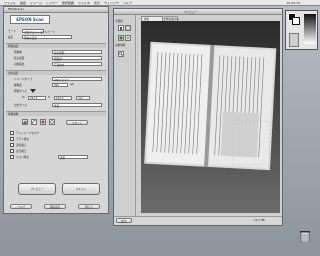 The image size is (320, 256). What do you see at coordinates (56, 45) in the screenshot?
I see `original-section: 原稿設定` at bounding box center [56, 45].